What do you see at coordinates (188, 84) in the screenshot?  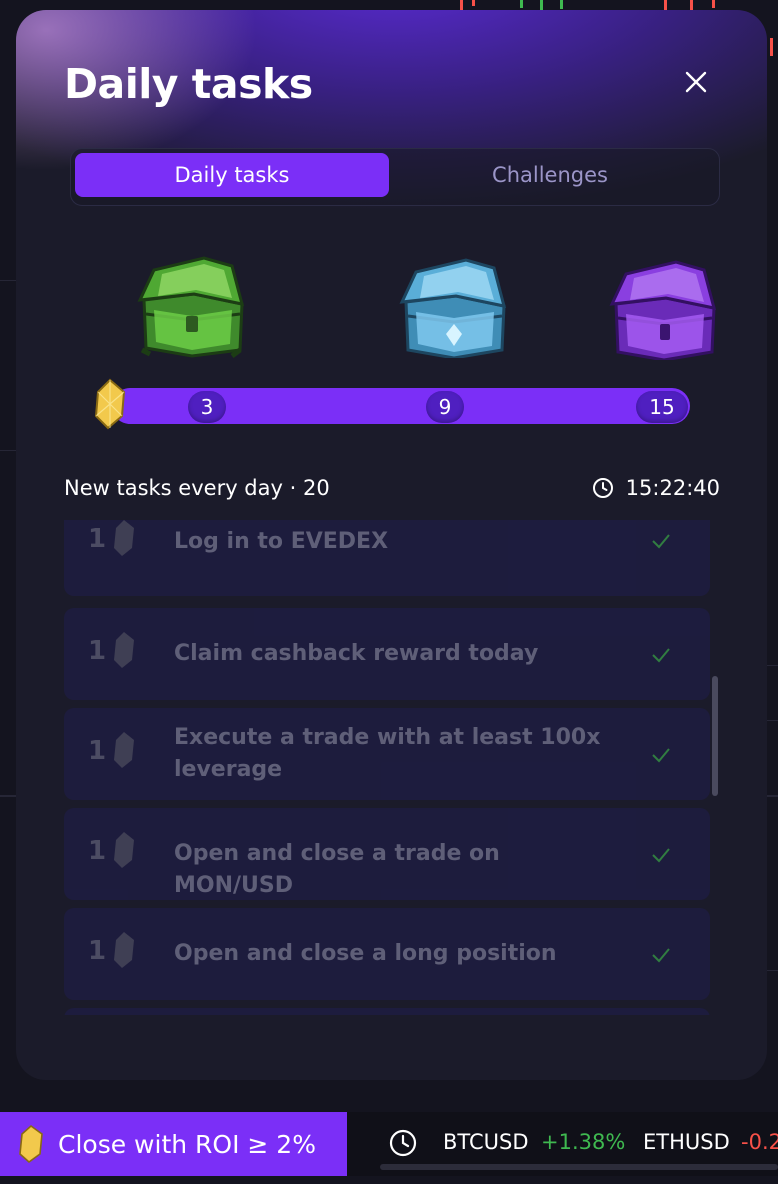 I see `modal-title: Daily tasks` at bounding box center [188, 84].